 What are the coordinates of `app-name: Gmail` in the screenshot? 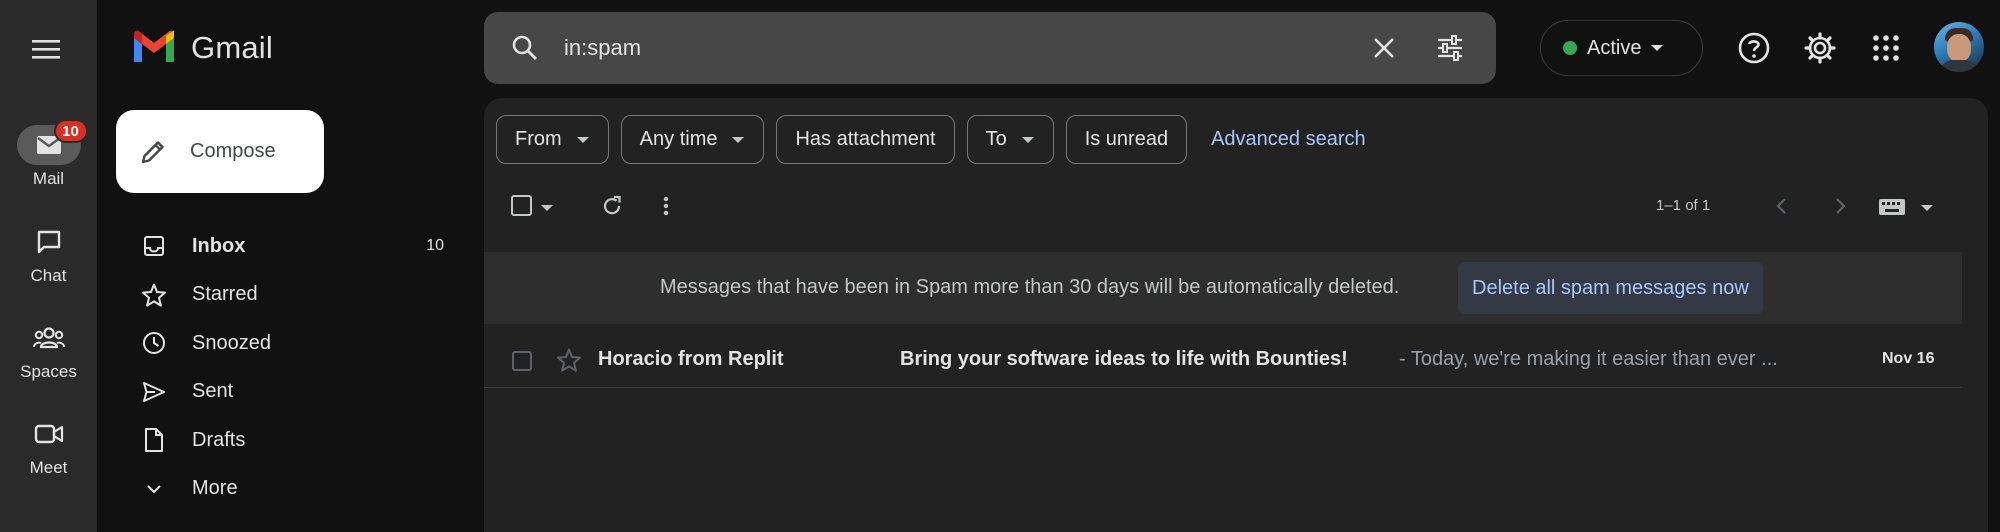 It's located at (232, 47).